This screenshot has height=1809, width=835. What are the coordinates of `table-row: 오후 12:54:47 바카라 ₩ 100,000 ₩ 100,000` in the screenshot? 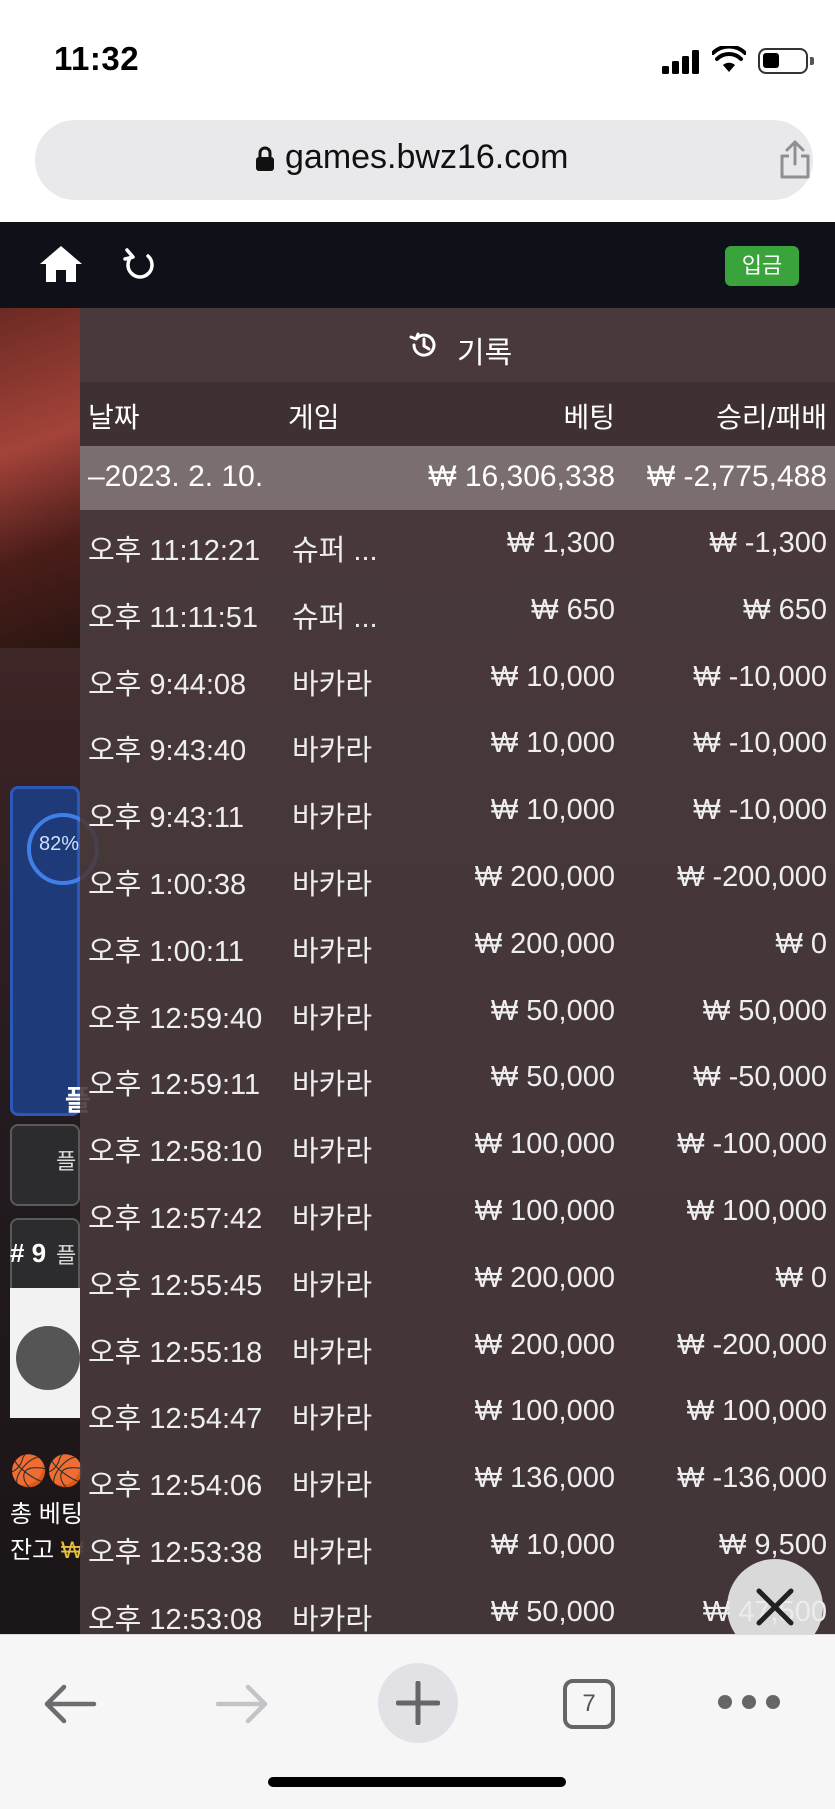 It's located at (457, 1411).